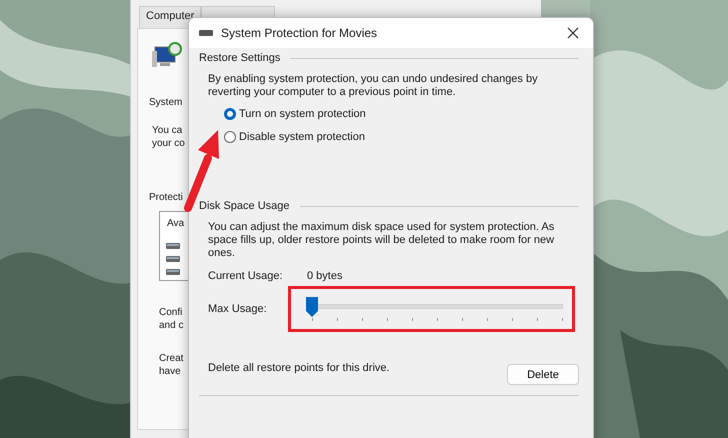 The image size is (728, 438). I want to click on label-text: System, so click(165, 102).